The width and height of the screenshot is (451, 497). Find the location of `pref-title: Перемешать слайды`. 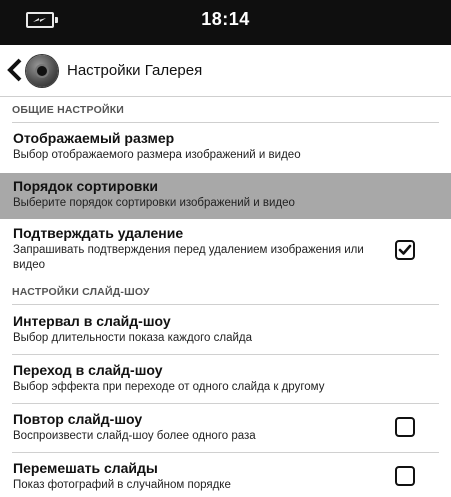

pref-title: Перемешать слайды is located at coordinates (85, 468).